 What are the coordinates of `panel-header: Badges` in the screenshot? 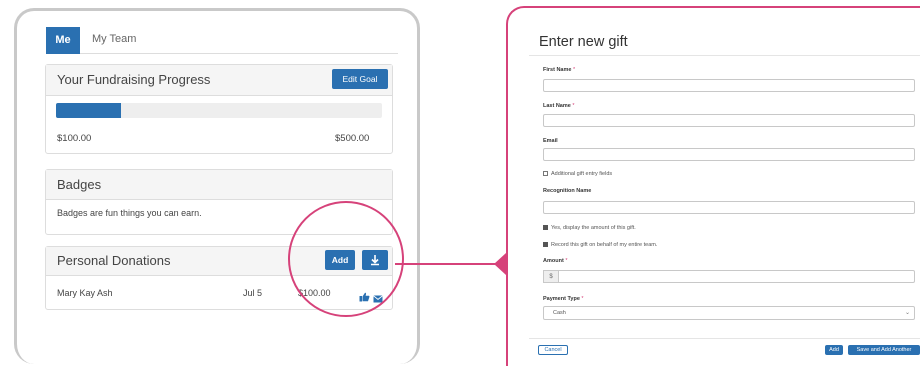 It's located at (219, 185).